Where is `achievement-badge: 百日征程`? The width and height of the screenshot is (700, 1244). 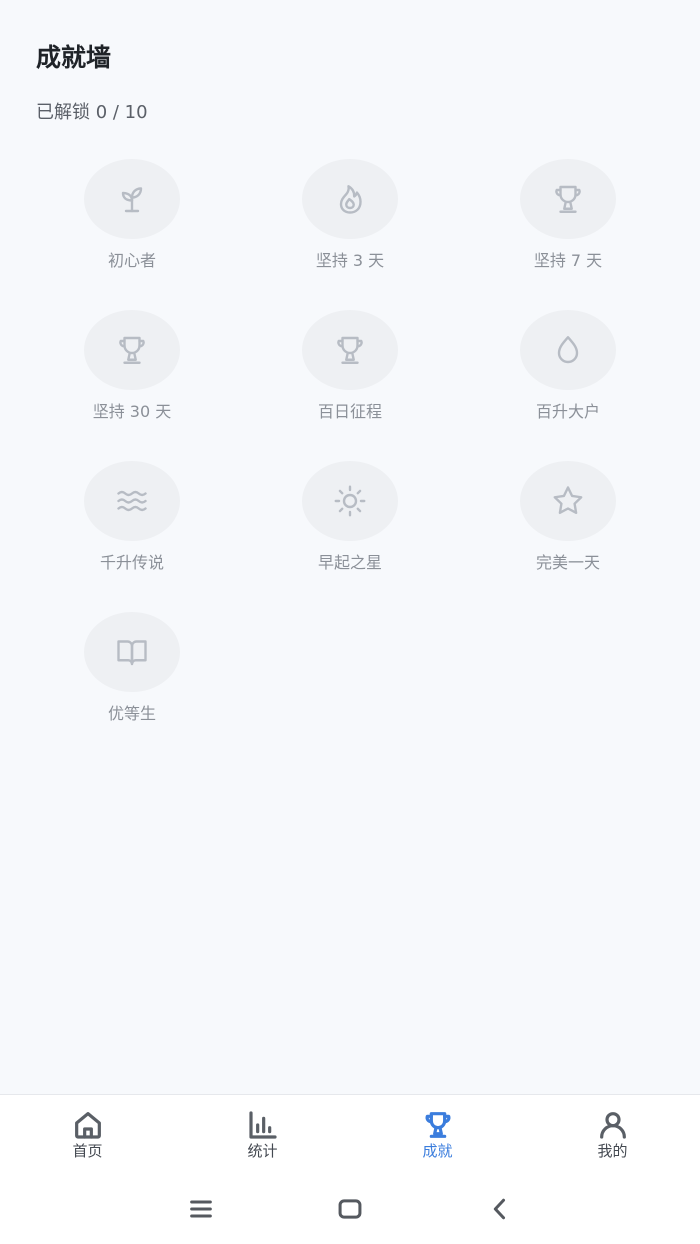
achievement-badge: 百日征程 is located at coordinates (350, 385).